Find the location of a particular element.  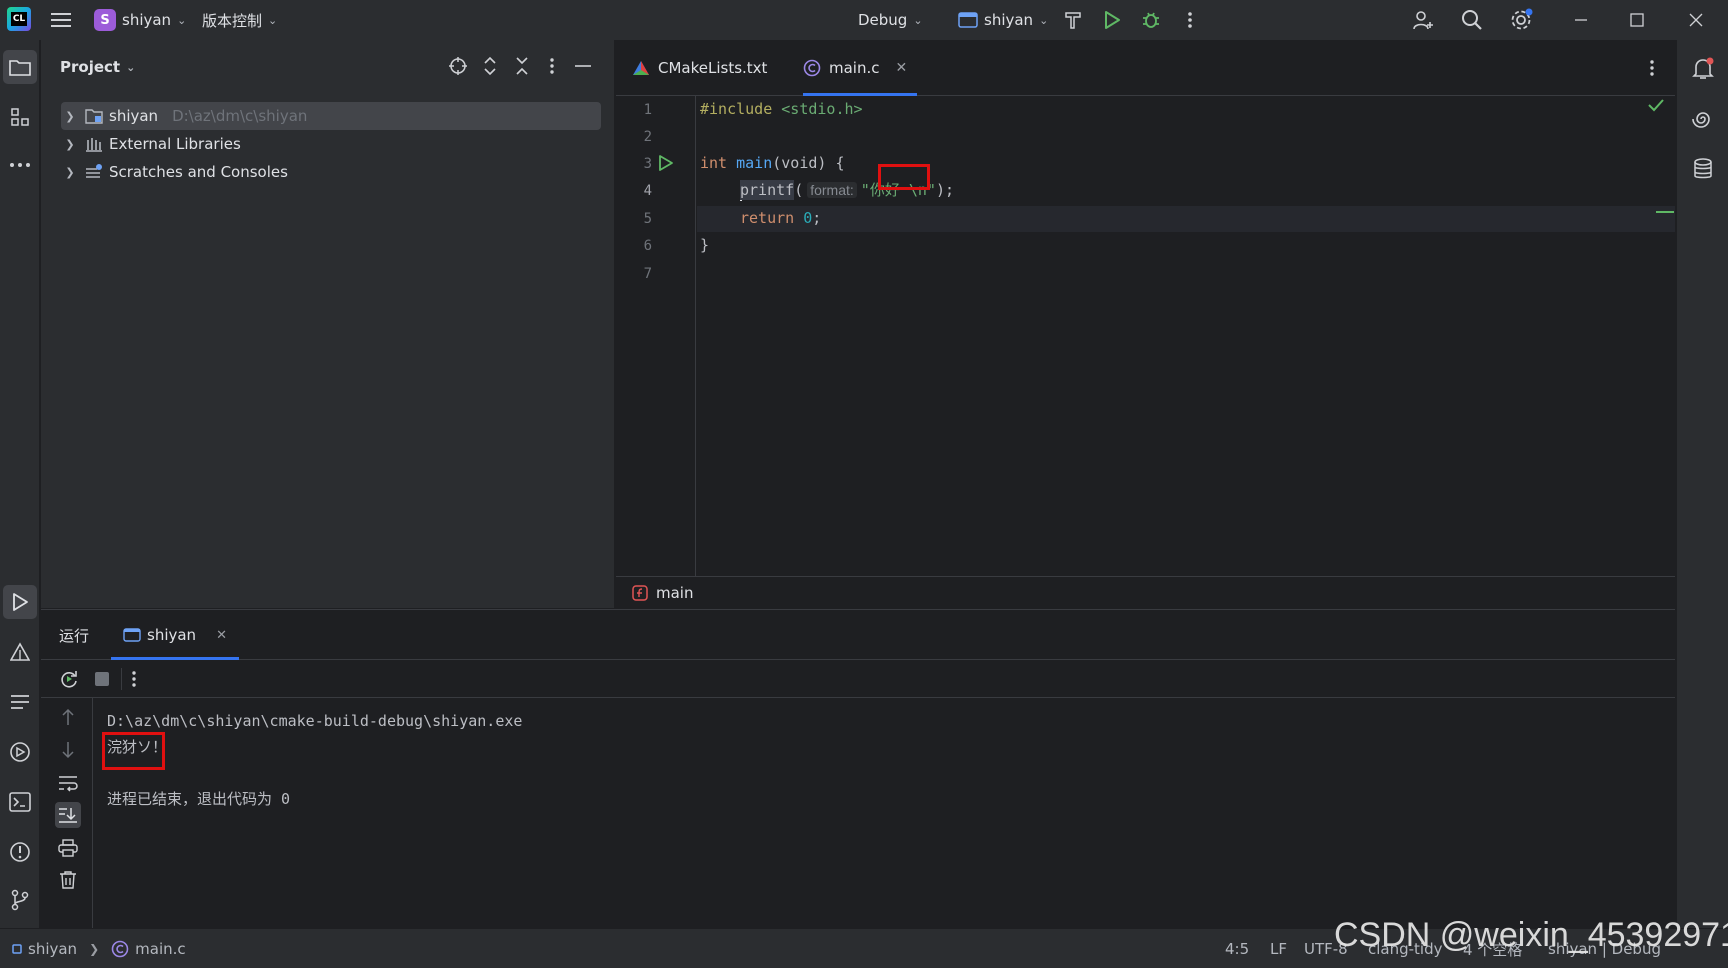

locate-file-button is located at coordinates (458, 66).